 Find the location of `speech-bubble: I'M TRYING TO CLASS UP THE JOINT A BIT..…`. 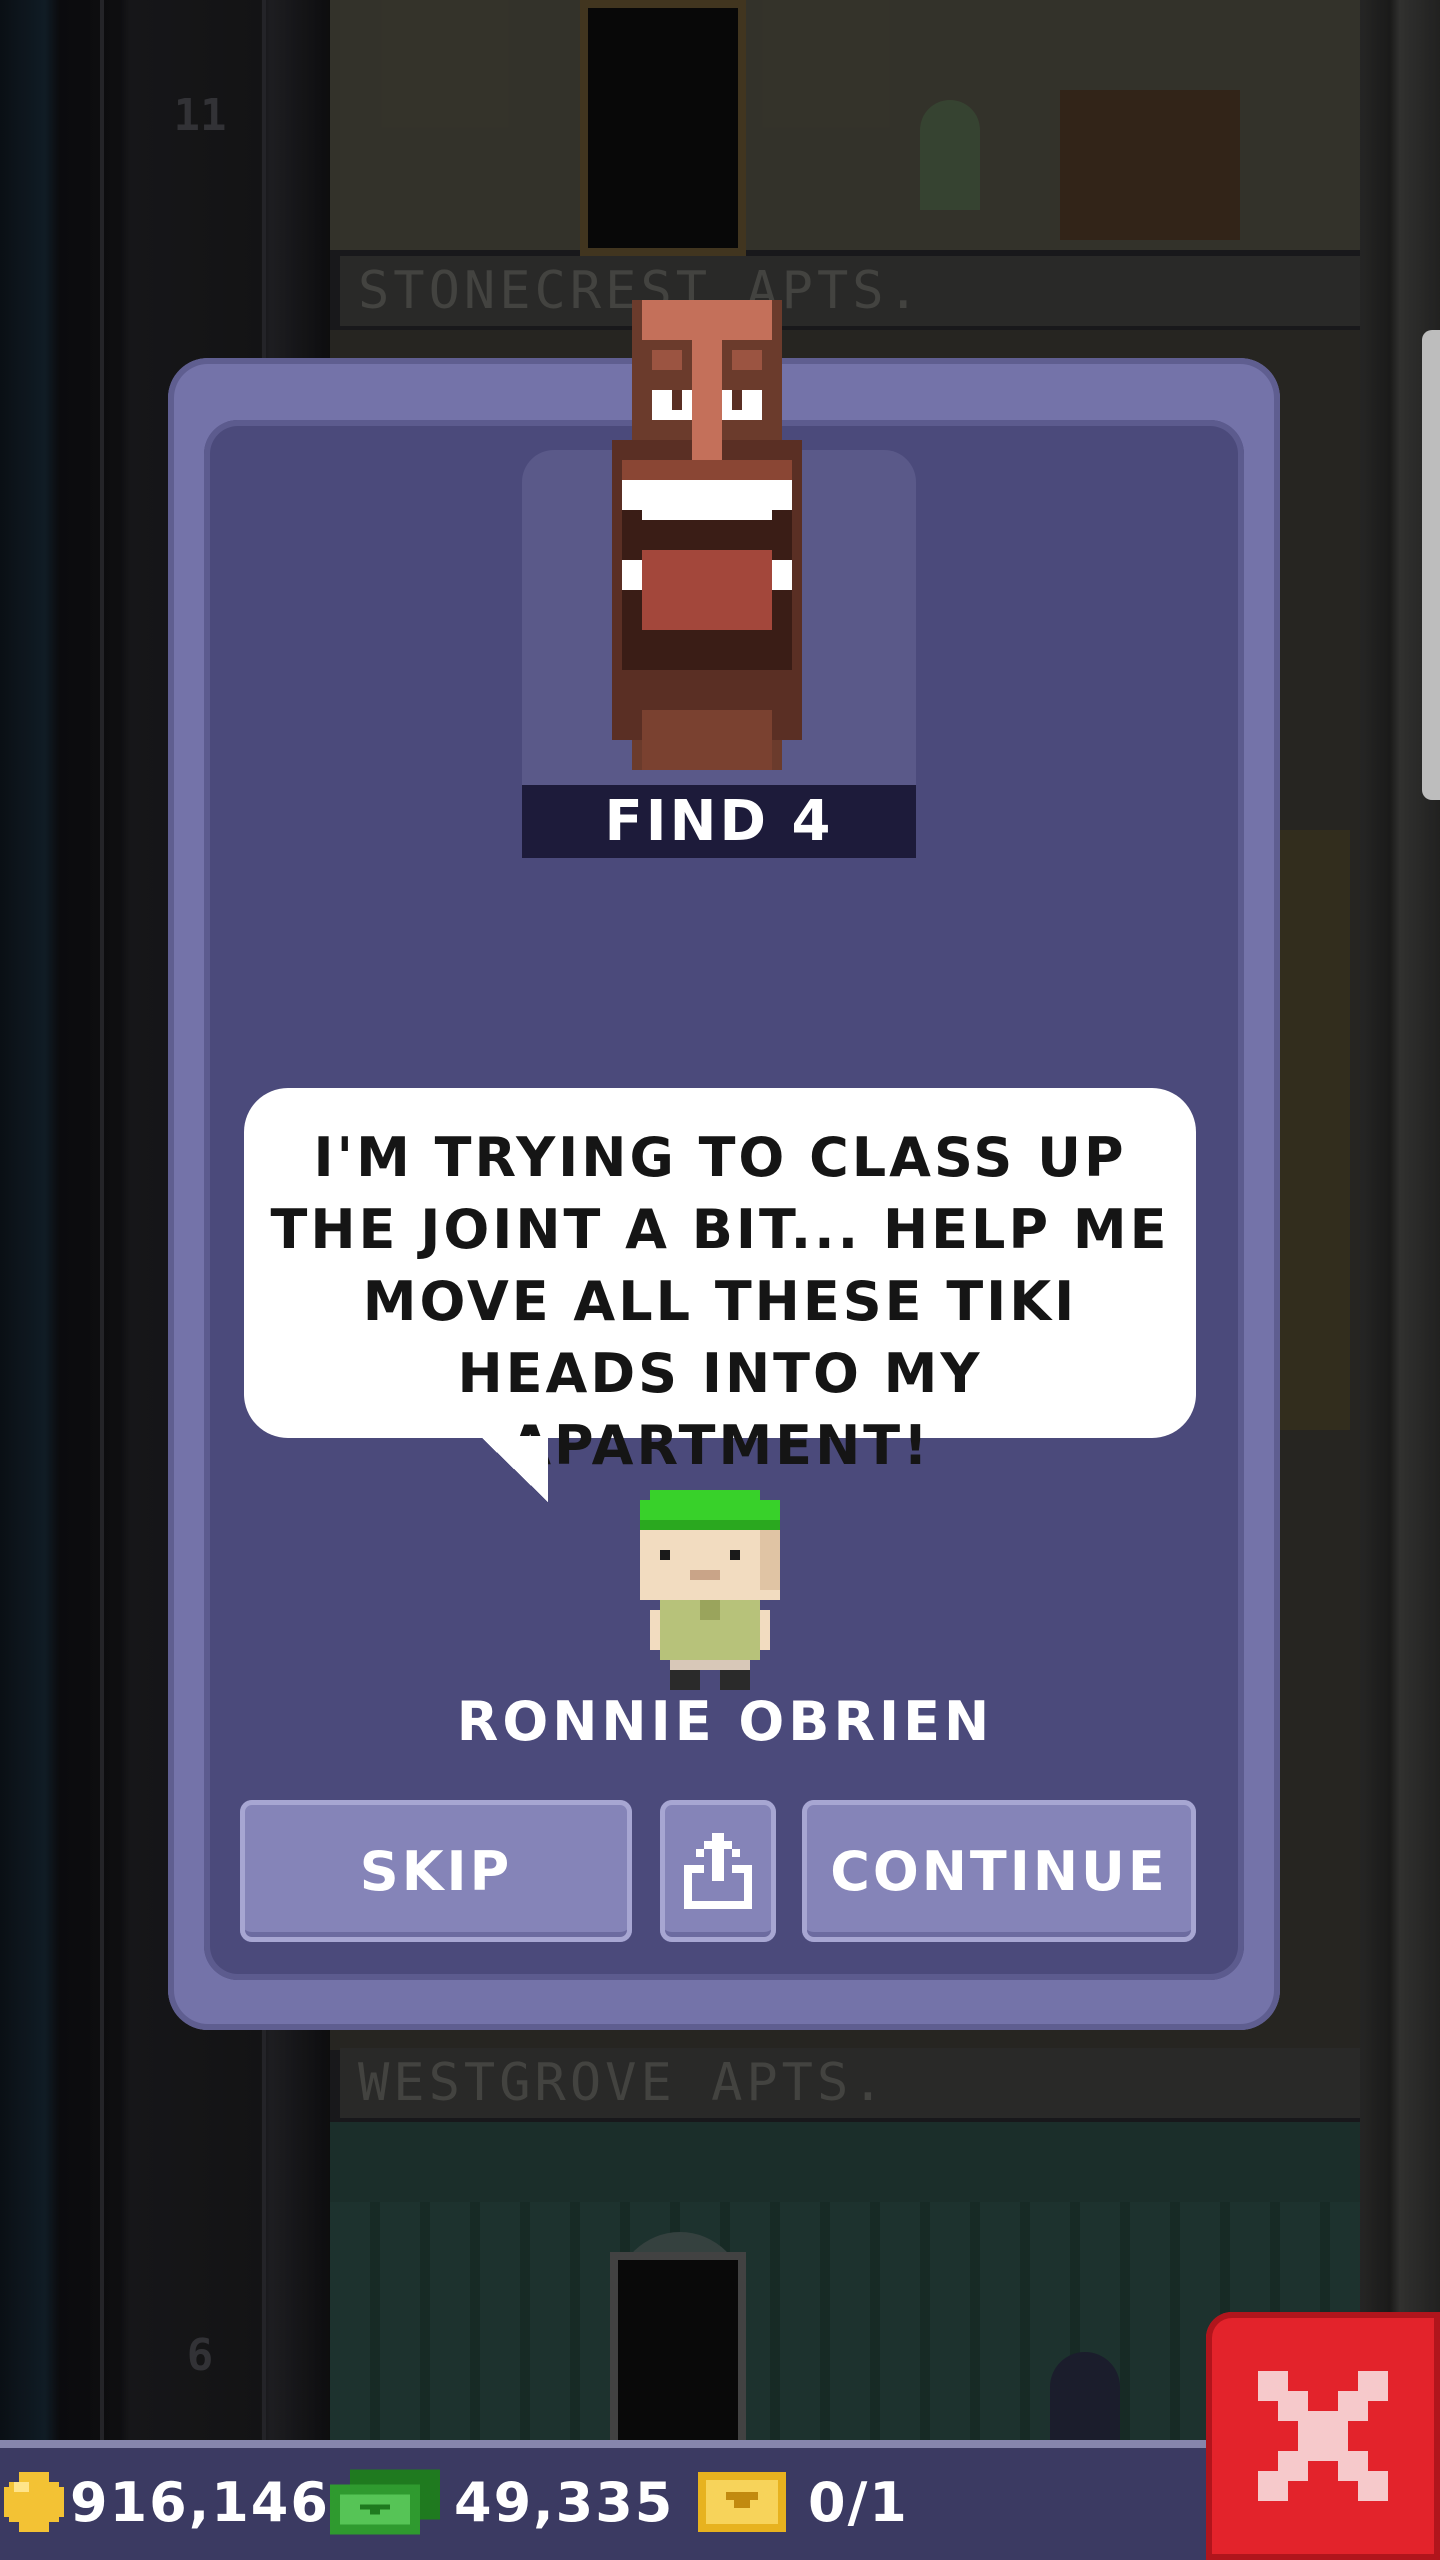

speech-bubble: I'M TRYING TO CLASS UP THE JOINT A BIT..… is located at coordinates (720, 1282).